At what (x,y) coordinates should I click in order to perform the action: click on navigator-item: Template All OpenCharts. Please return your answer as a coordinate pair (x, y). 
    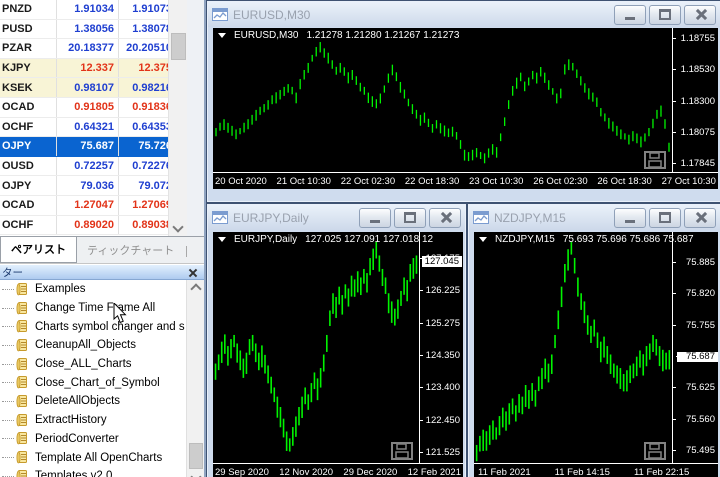
    Looking at the image, I should click on (92, 457).